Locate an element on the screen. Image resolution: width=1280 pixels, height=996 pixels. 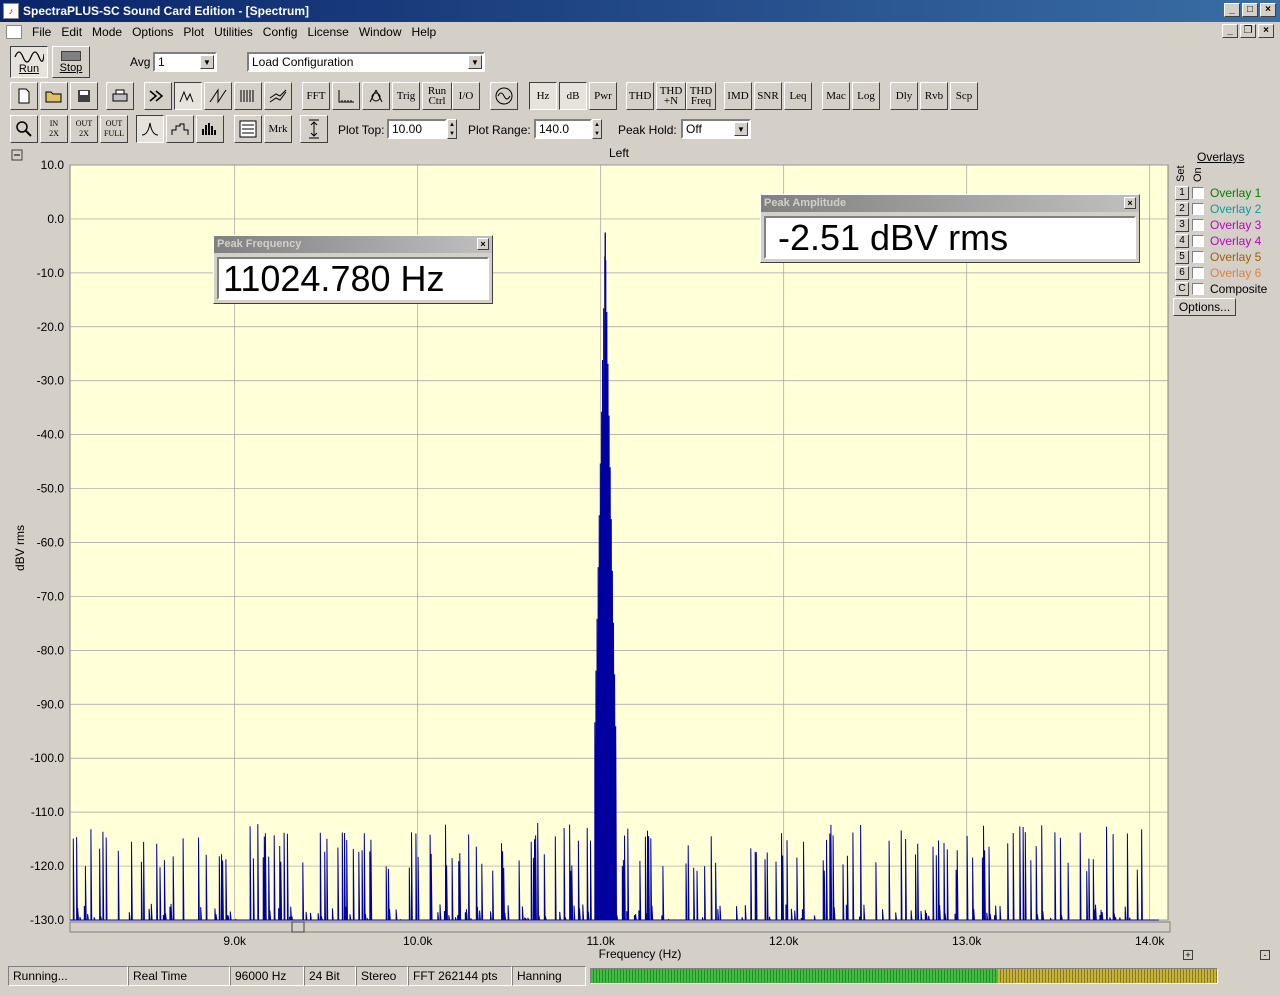
overlay-set-button: 6 is located at coordinates (1182, 273).